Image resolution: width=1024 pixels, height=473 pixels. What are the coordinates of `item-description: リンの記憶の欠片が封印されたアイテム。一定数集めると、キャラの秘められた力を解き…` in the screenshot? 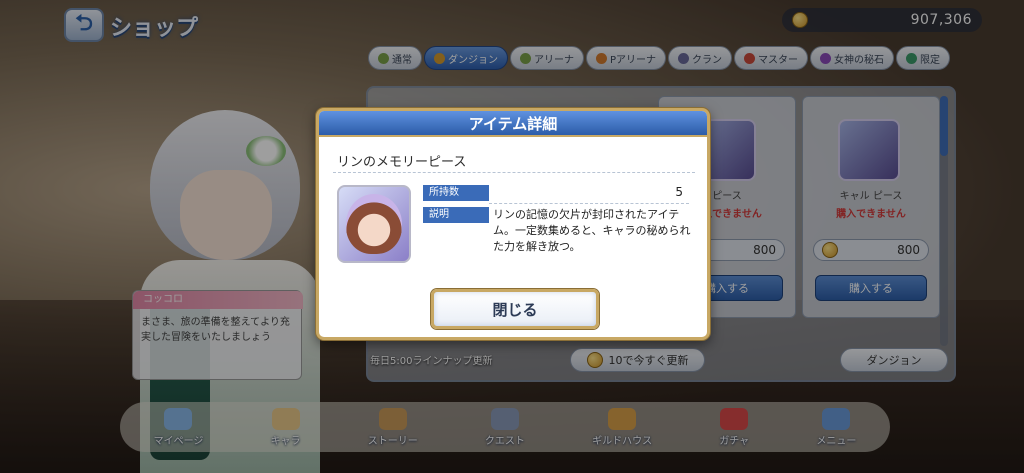 It's located at (592, 230).